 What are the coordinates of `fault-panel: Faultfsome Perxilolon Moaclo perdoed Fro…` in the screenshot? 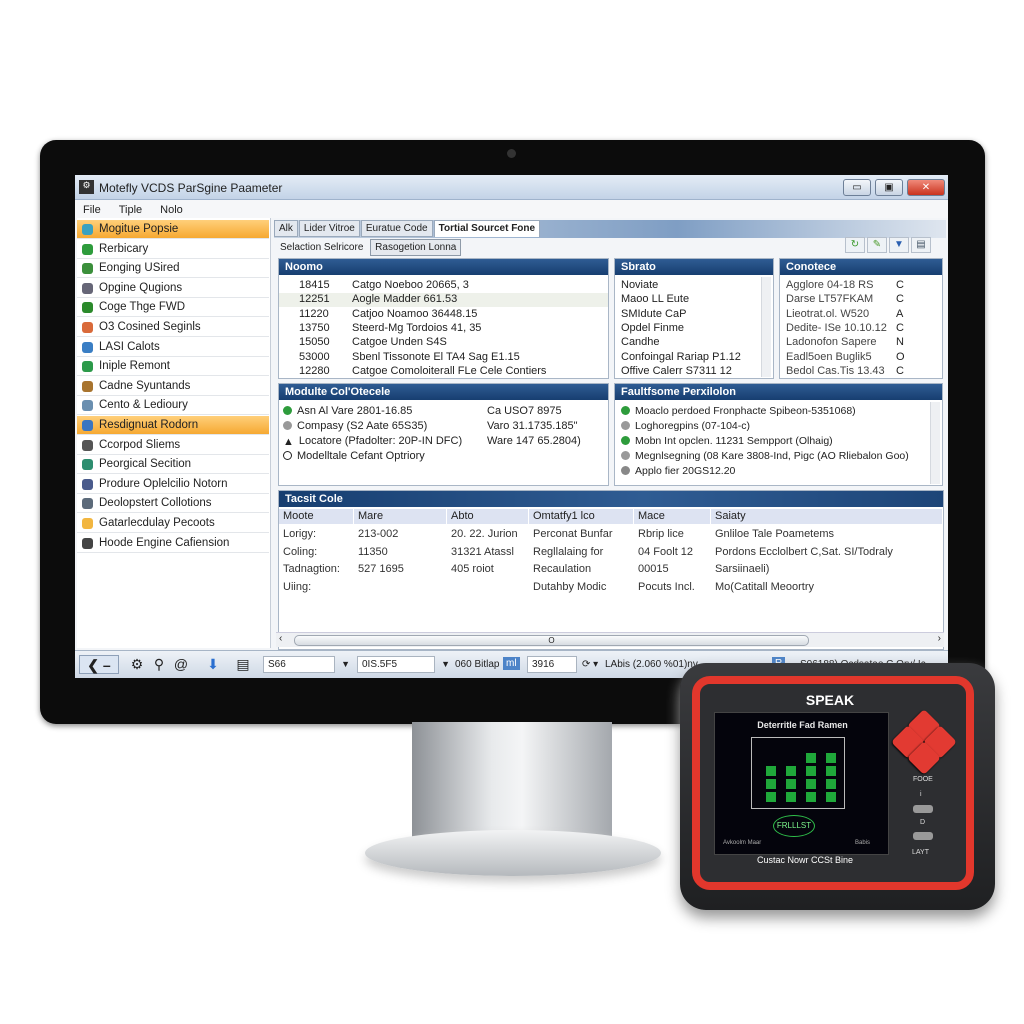 It's located at (778, 434).